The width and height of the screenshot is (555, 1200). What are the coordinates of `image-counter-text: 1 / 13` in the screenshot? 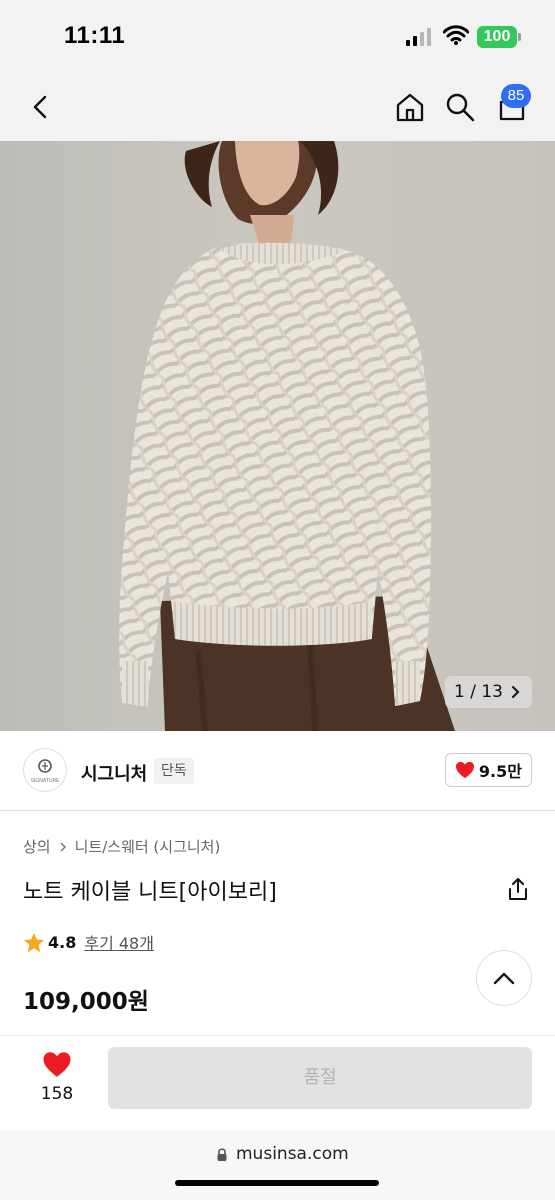 It's located at (478, 692).